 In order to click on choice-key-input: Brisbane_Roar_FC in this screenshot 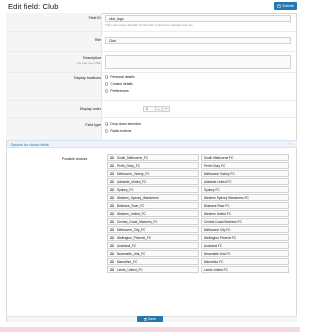, I will do `click(153, 205)`.